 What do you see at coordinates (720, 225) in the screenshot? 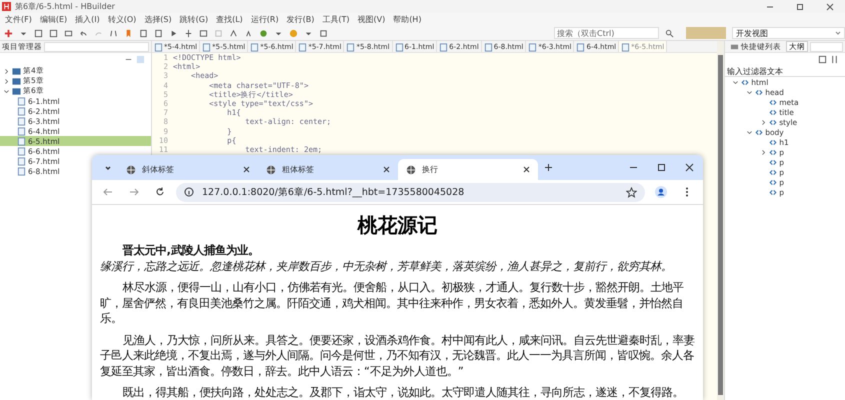
I see `scrollbar-thumb` at bounding box center [720, 225].